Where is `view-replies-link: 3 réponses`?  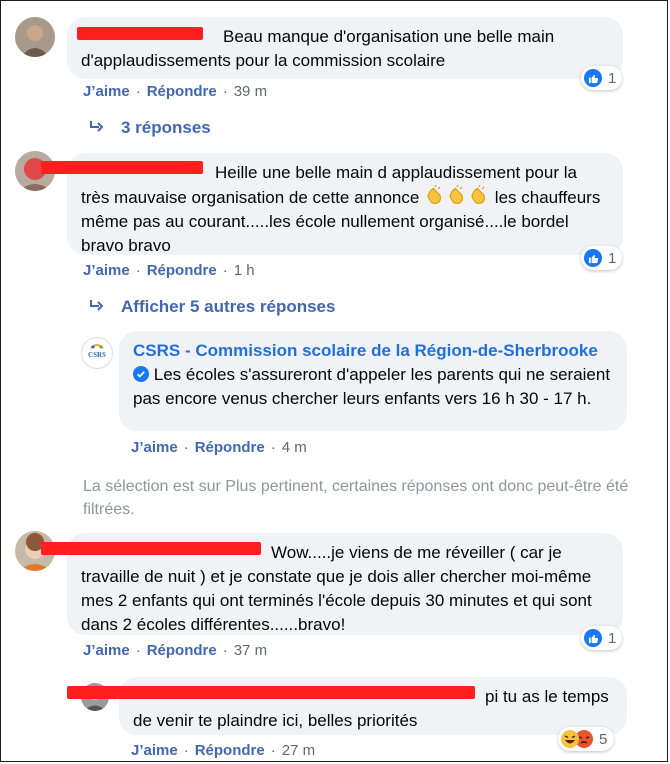 view-replies-link: 3 réponses is located at coordinates (150, 128).